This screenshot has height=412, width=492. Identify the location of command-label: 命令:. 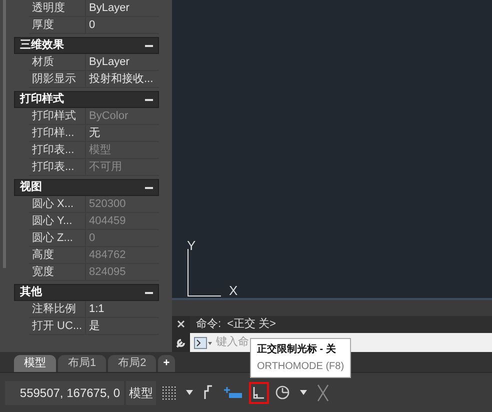
(209, 324).